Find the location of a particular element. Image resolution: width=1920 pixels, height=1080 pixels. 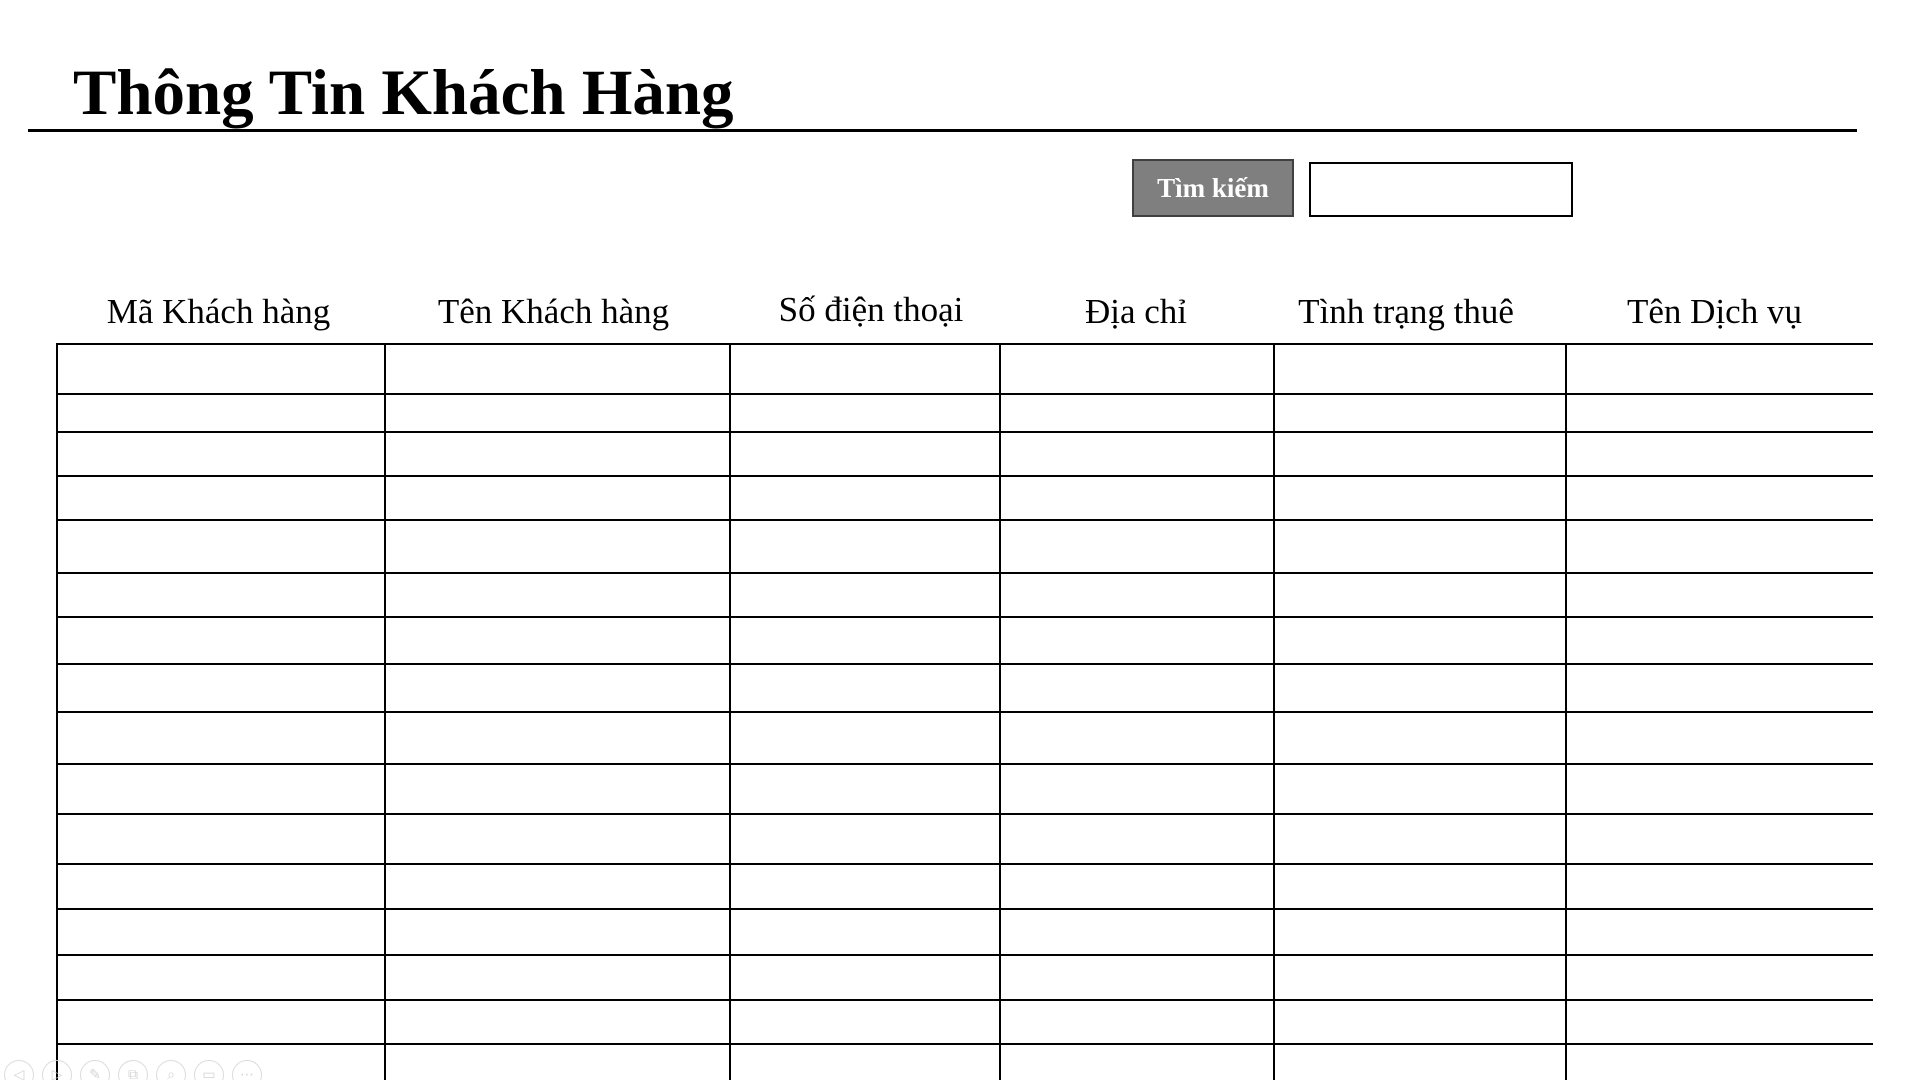

zoom-icon: ⌕ is located at coordinates (171, 1070).